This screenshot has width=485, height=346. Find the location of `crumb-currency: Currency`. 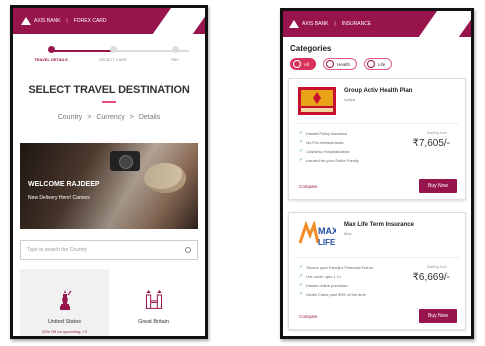

crumb-currency: Currency is located at coordinates (110, 117).